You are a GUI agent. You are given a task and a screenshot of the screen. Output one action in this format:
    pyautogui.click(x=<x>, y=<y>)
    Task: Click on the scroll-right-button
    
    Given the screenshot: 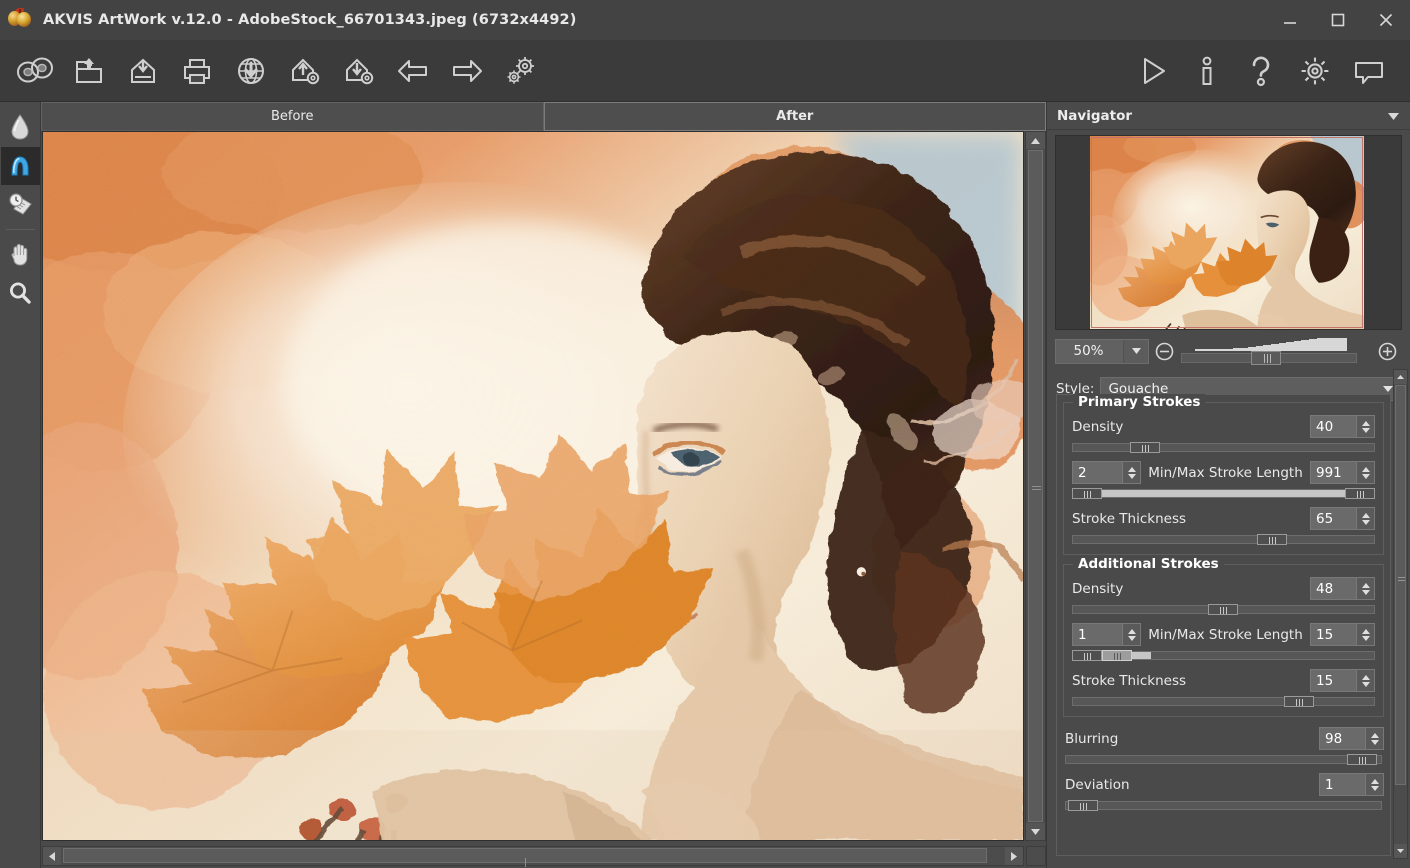 What is the action you would take?
    pyautogui.click(x=1014, y=856)
    